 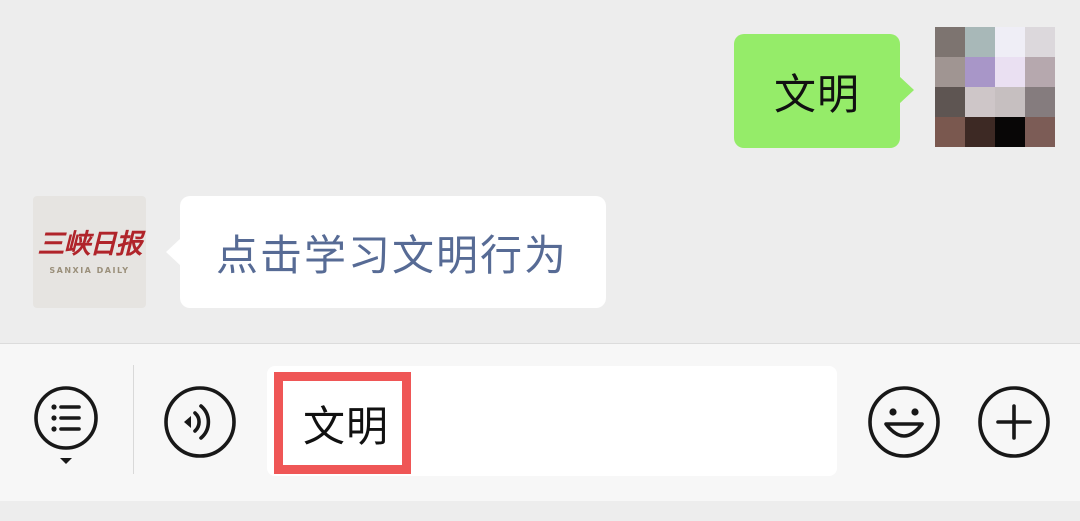 I want to click on emoji-button, so click(x=904, y=422).